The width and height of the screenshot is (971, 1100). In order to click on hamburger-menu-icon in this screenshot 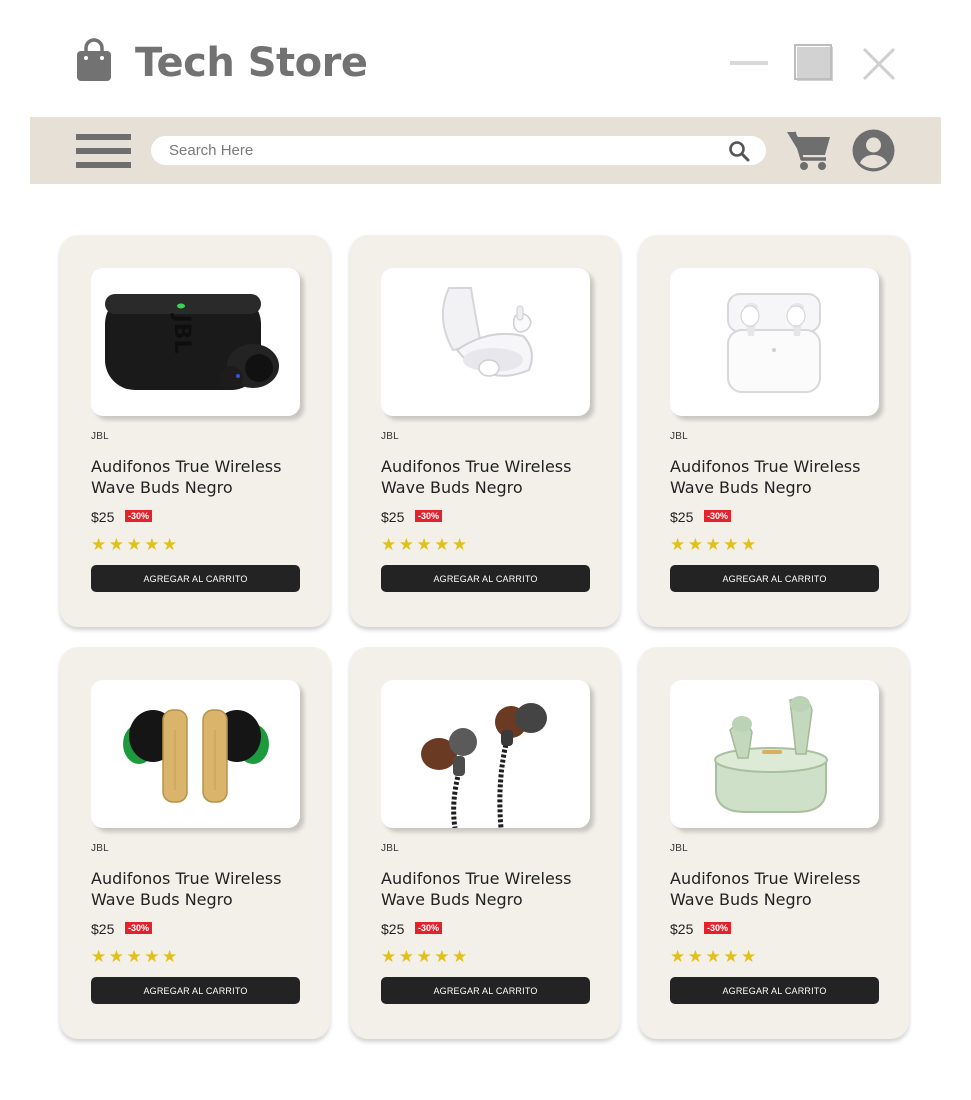, I will do `click(103, 151)`.